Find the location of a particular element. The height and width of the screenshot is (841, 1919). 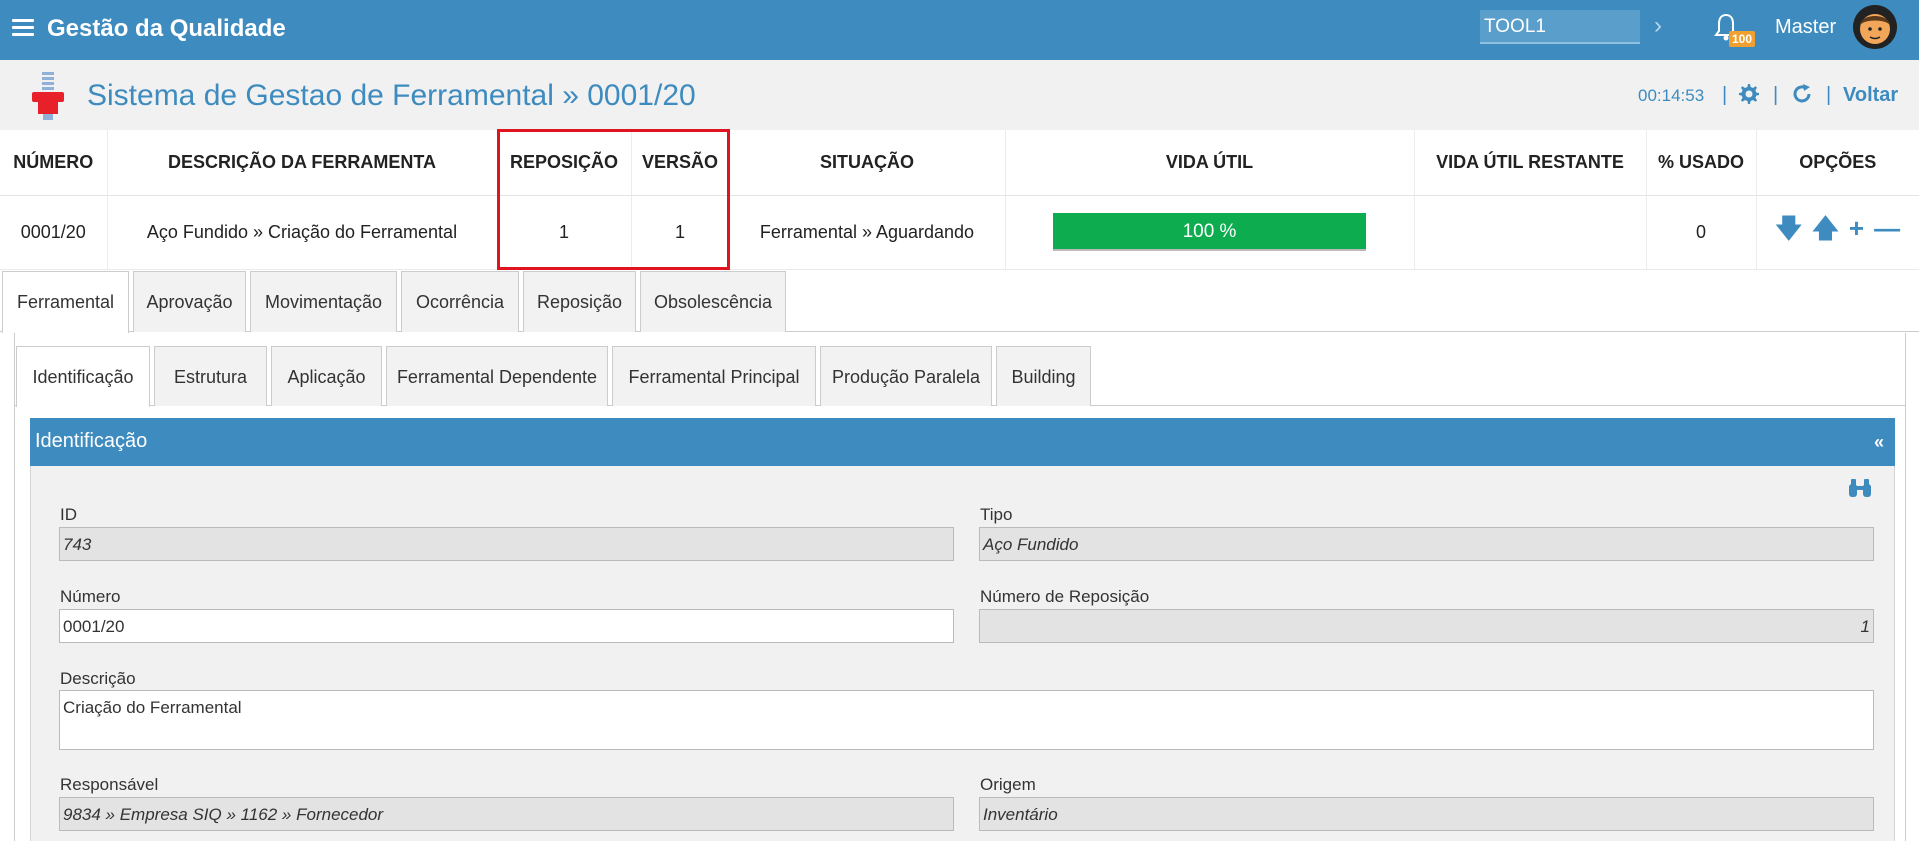

app-title: Gestão da Qualidade is located at coordinates (166, 28).